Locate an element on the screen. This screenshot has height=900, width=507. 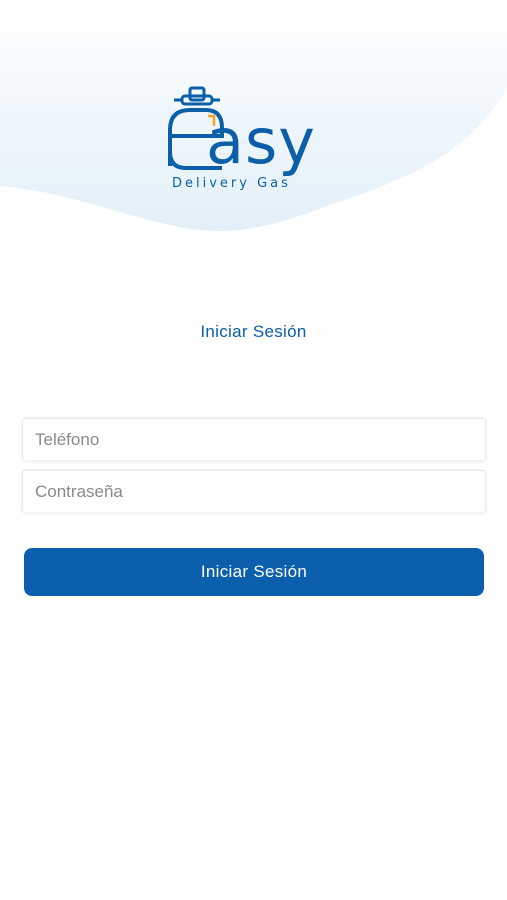
phone-field is located at coordinates (254, 439).